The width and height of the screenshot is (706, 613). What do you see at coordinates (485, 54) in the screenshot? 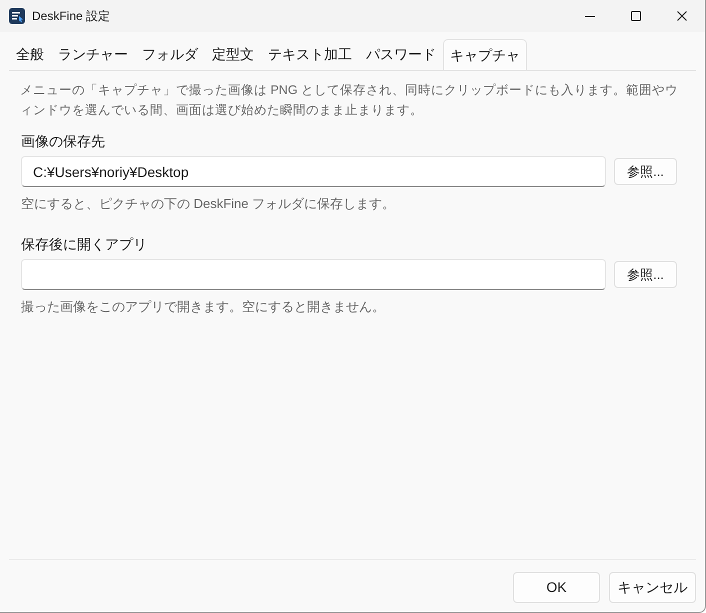
I see `tab: キャプチャ` at bounding box center [485, 54].